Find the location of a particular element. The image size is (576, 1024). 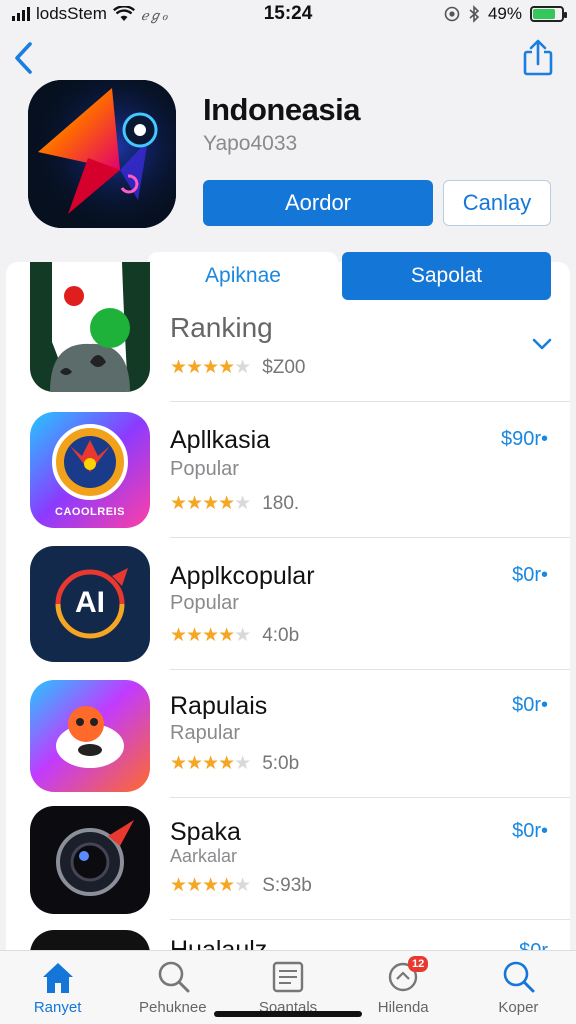

app-category: Aarkalar is located at coordinates (204, 856).